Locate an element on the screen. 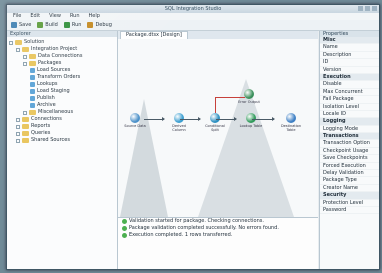  flow-node: Source Data is located at coordinates (135, 120).